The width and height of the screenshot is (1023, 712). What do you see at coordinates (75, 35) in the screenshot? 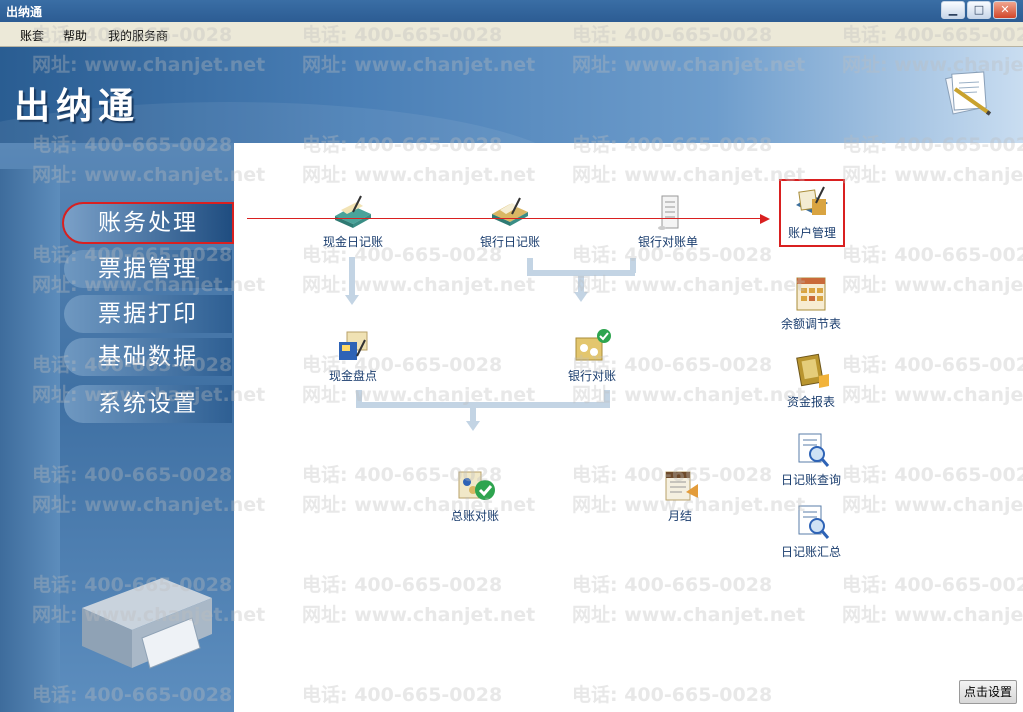
I see `menu-item-help: 帮助` at bounding box center [75, 35].